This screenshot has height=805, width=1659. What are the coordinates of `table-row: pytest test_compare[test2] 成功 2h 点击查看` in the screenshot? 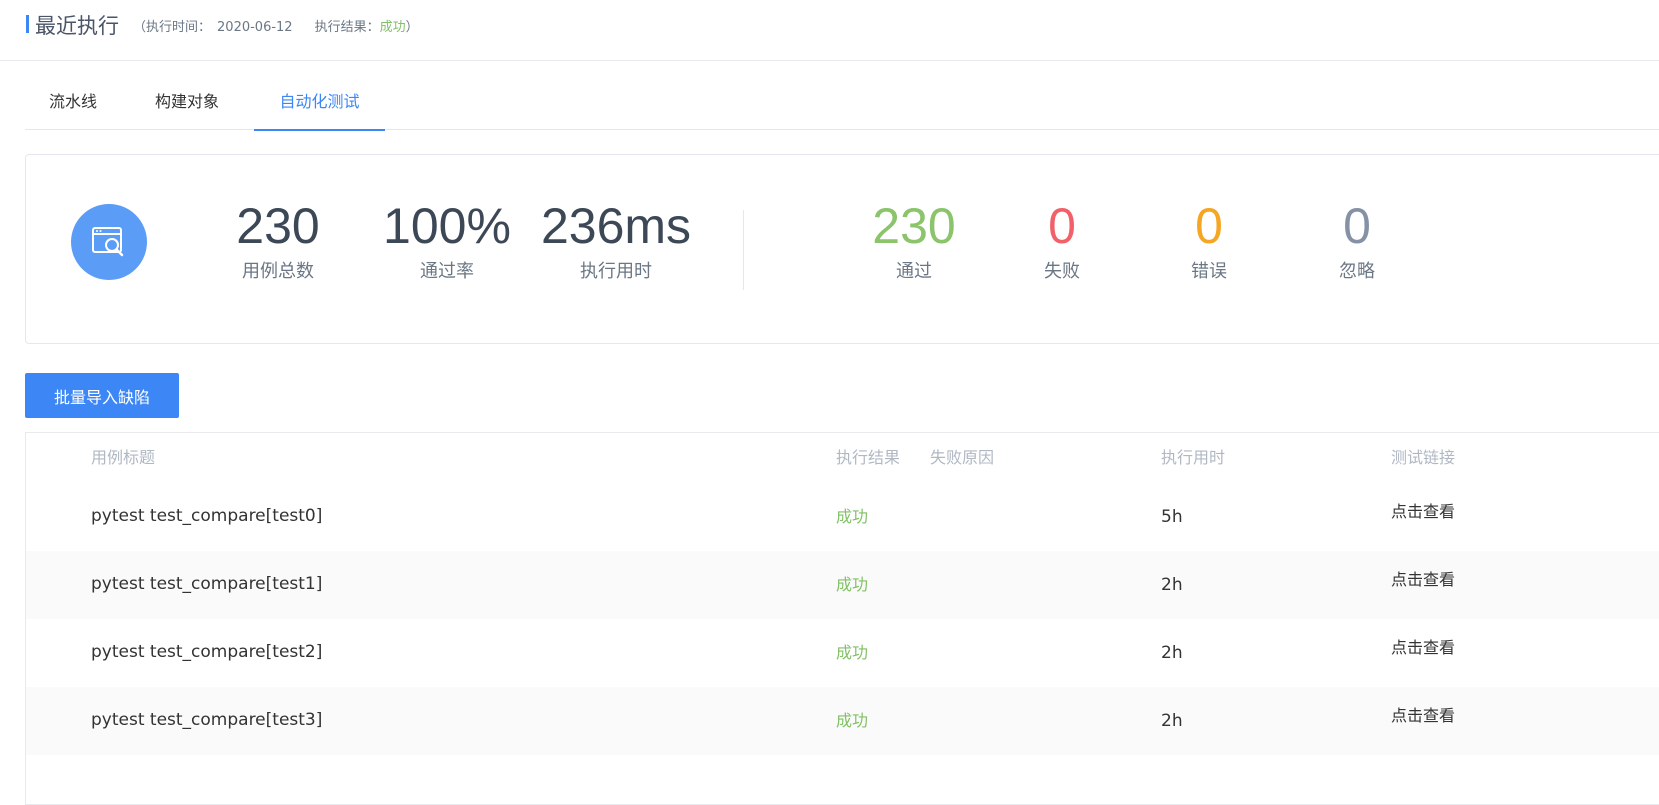 It's located at (842, 653).